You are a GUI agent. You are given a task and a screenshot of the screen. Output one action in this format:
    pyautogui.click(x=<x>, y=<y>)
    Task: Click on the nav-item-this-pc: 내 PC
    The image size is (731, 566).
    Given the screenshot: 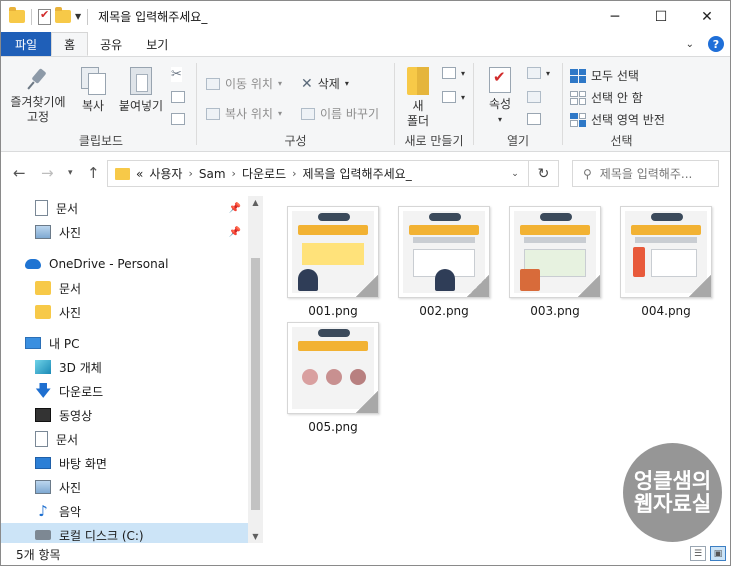 What is the action you would take?
    pyautogui.click(x=125, y=343)
    